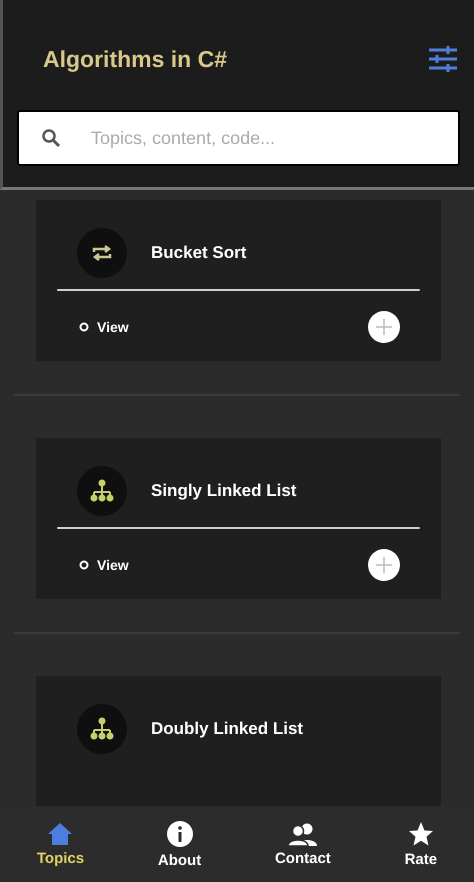 The width and height of the screenshot is (474, 882). Describe the element at coordinates (135, 59) in the screenshot. I see `app-title: Algorithms in C#` at that location.